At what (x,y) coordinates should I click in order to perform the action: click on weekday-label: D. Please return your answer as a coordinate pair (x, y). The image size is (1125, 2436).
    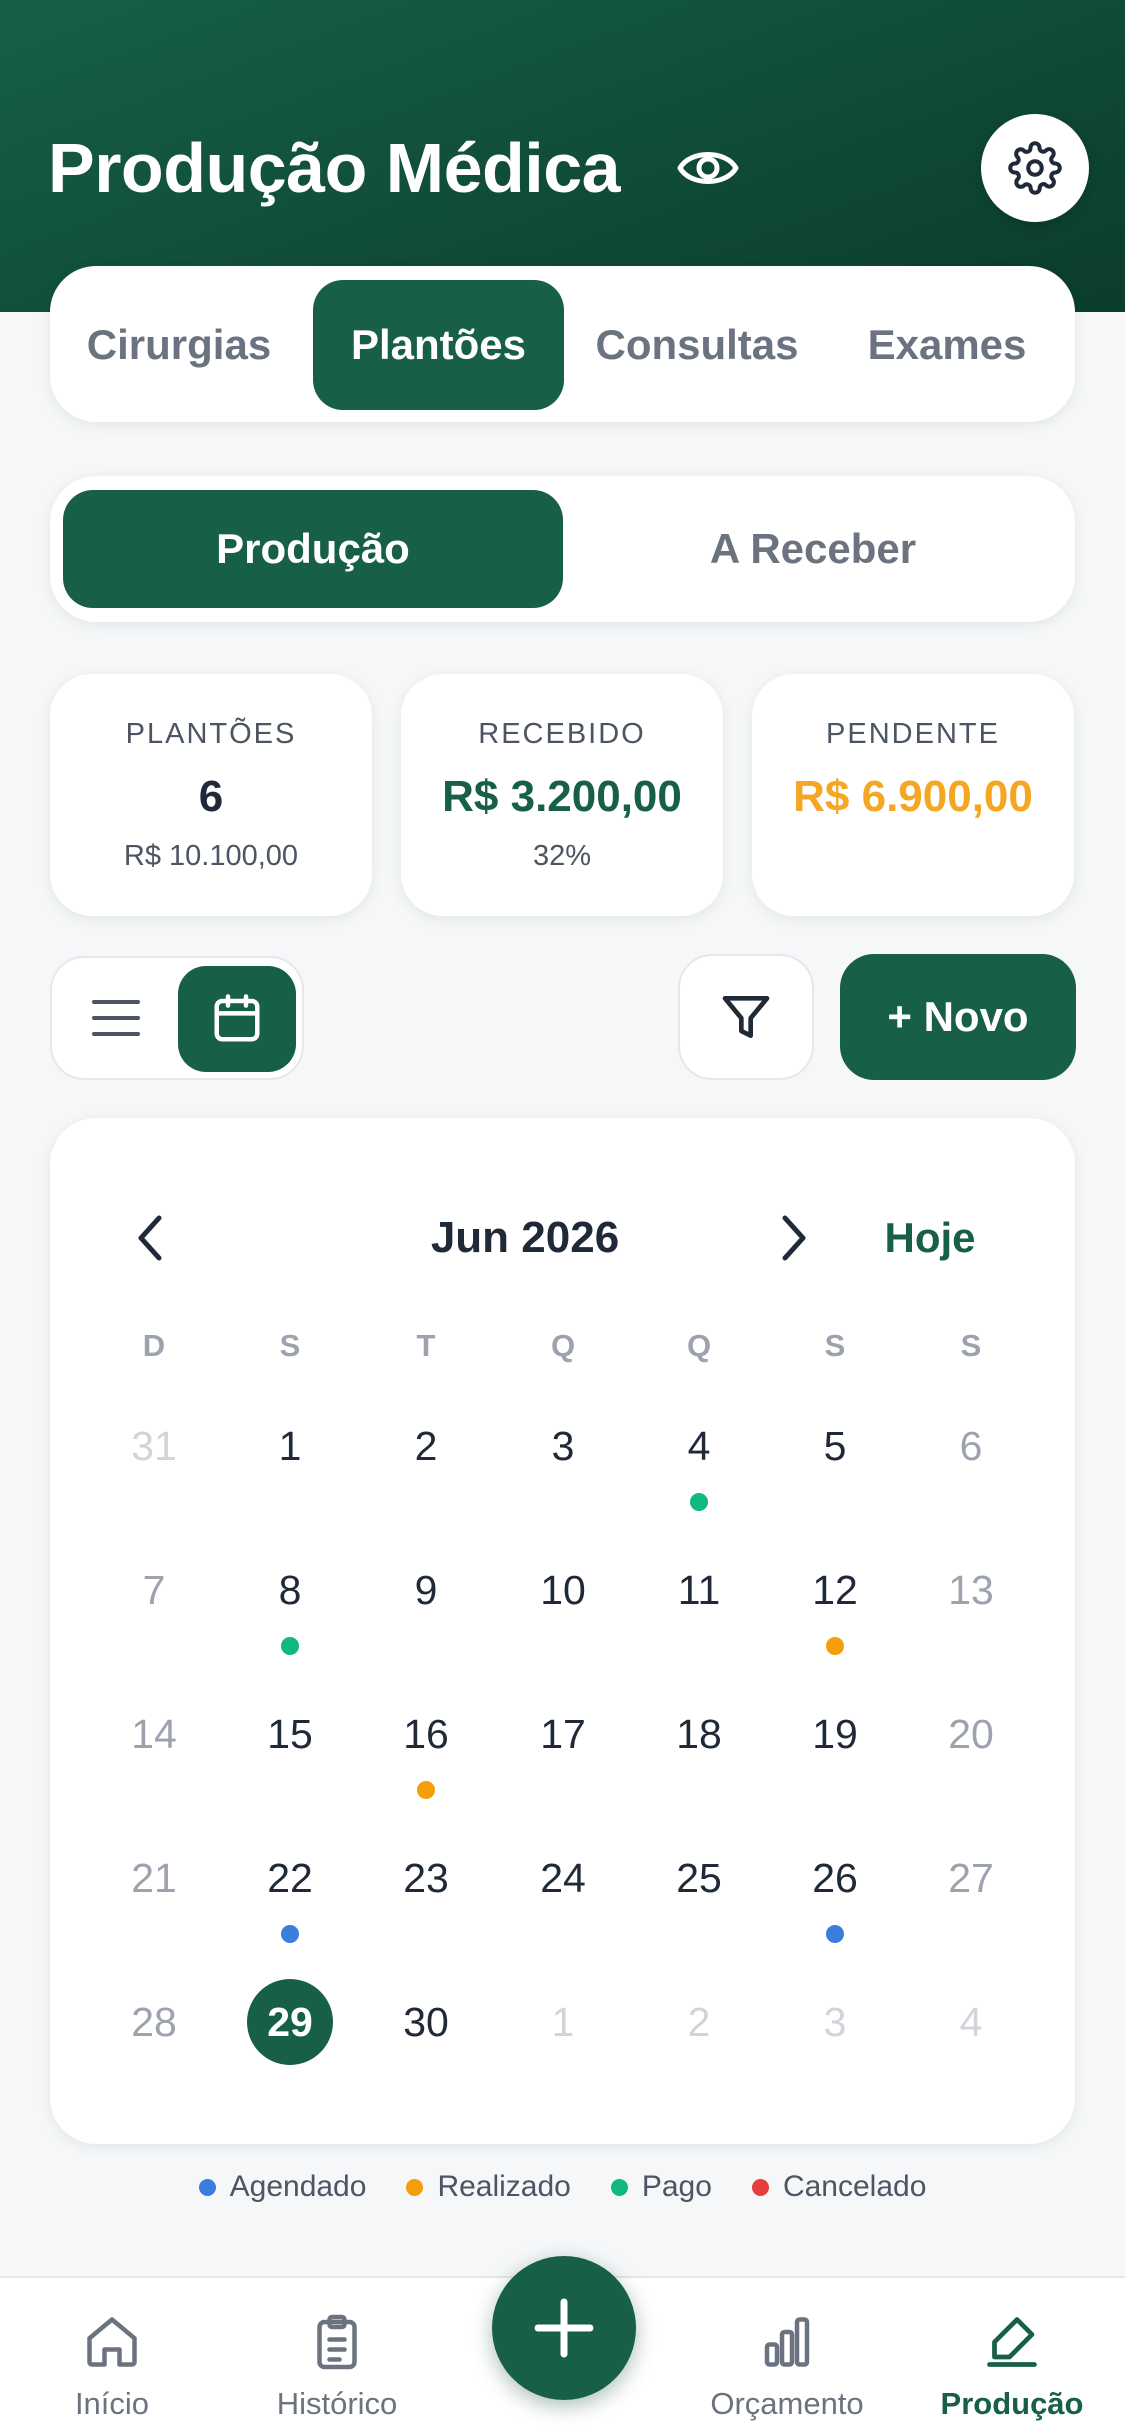
    Looking at the image, I should click on (154, 1345).